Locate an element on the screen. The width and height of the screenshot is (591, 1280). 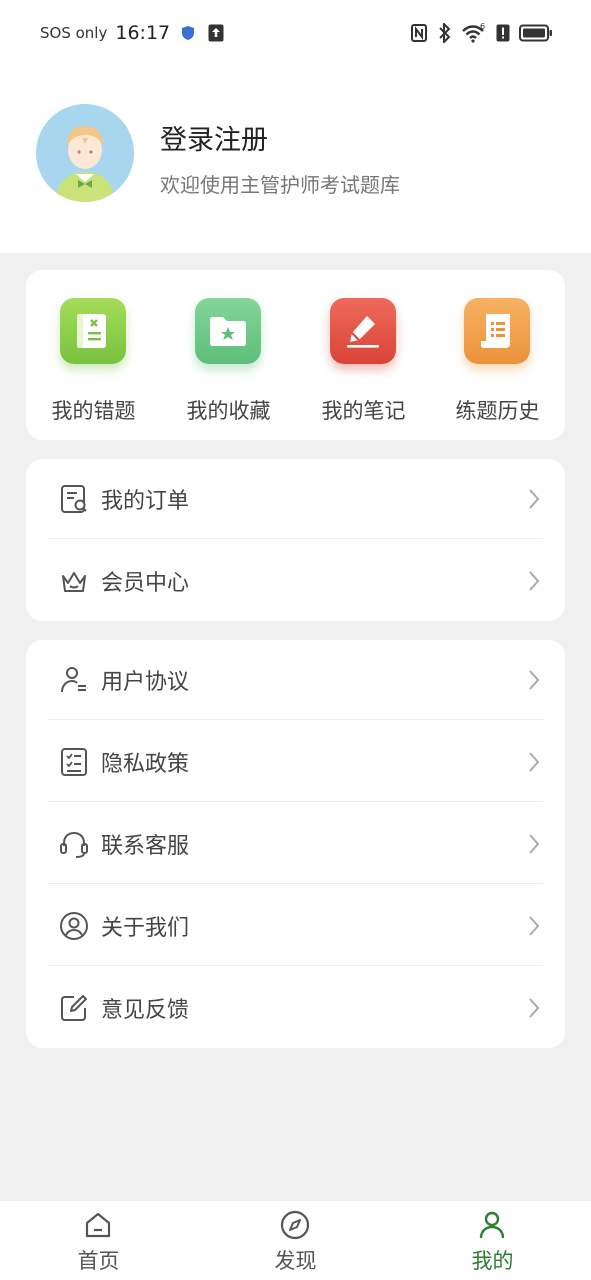
wifi-badge: 6 is located at coordinates (482, 27).